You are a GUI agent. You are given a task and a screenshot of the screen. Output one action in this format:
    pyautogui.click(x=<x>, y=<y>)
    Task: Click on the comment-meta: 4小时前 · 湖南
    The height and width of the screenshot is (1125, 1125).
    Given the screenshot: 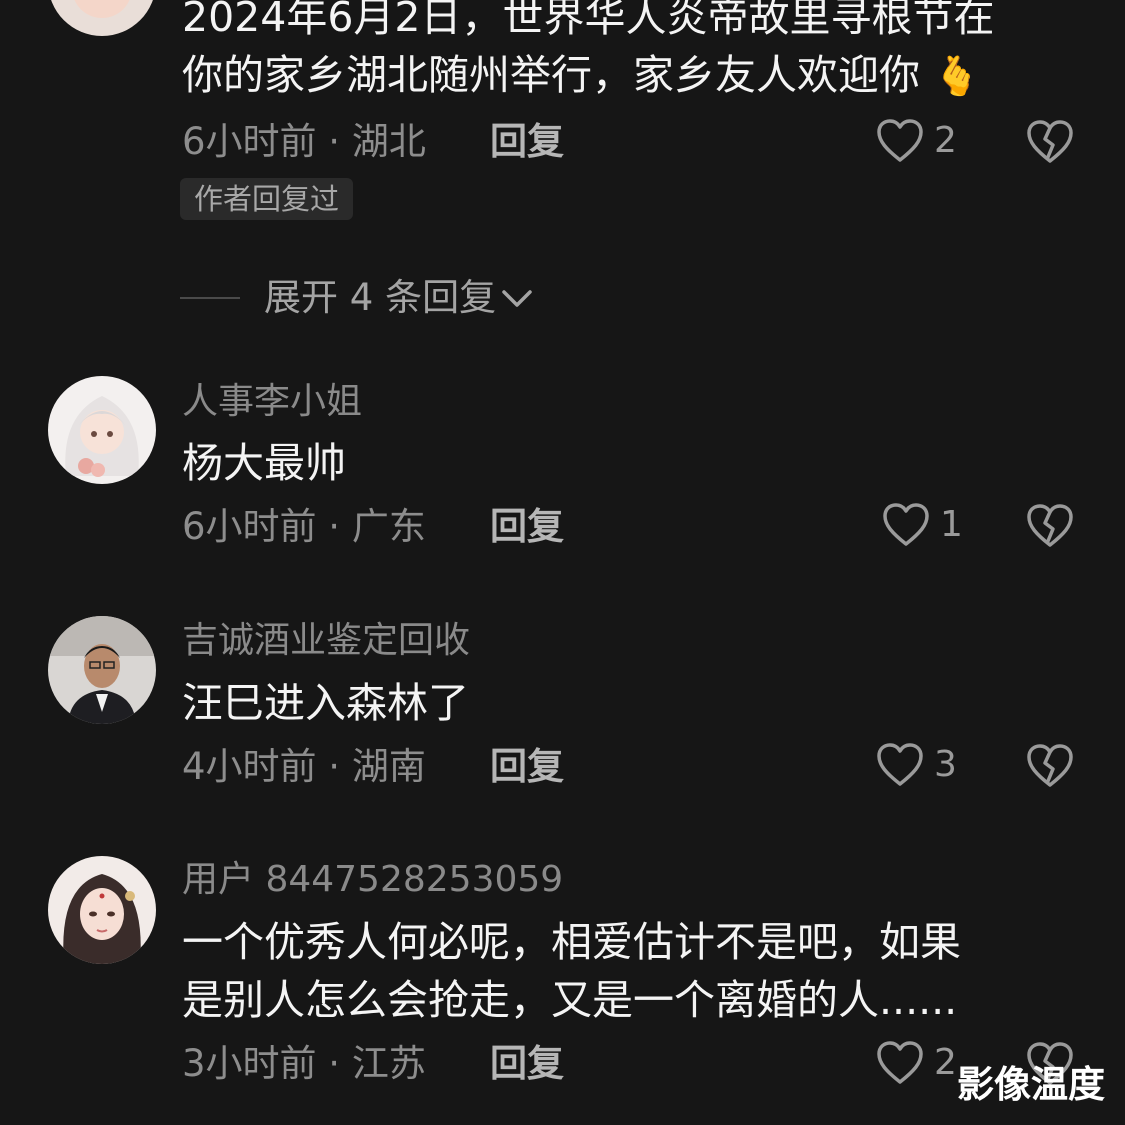 What is the action you would take?
    pyautogui.click(x=304, y=766)
    